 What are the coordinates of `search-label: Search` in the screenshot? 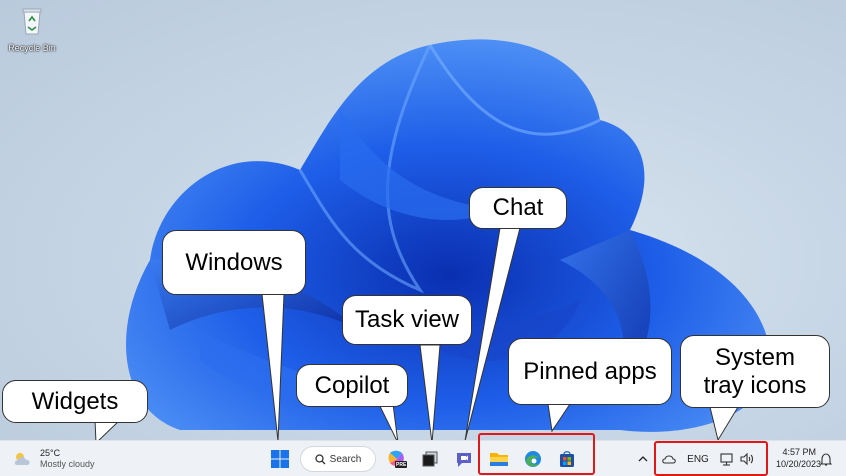 It's located at (345, 459).